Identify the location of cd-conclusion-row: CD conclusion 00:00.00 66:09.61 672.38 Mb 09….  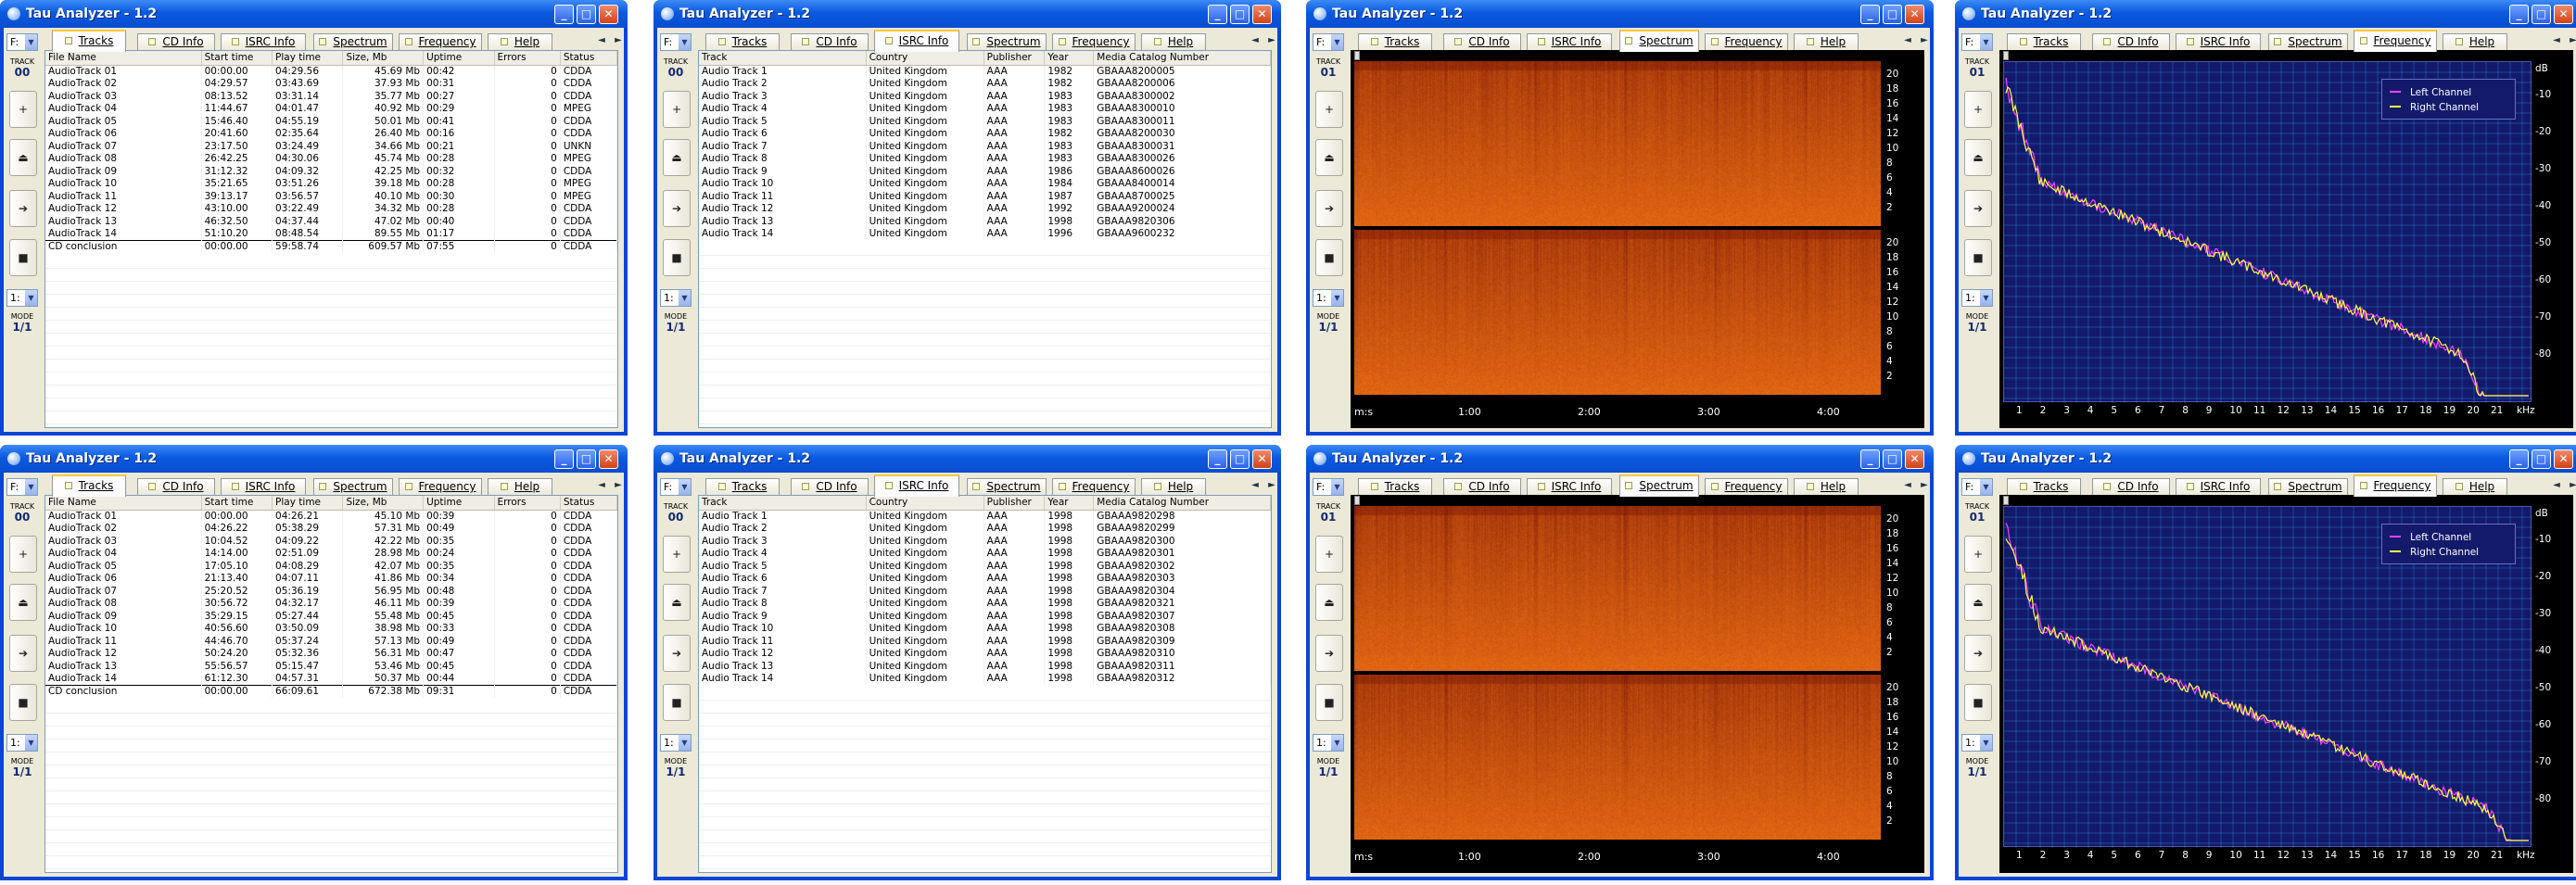
(331, 691).